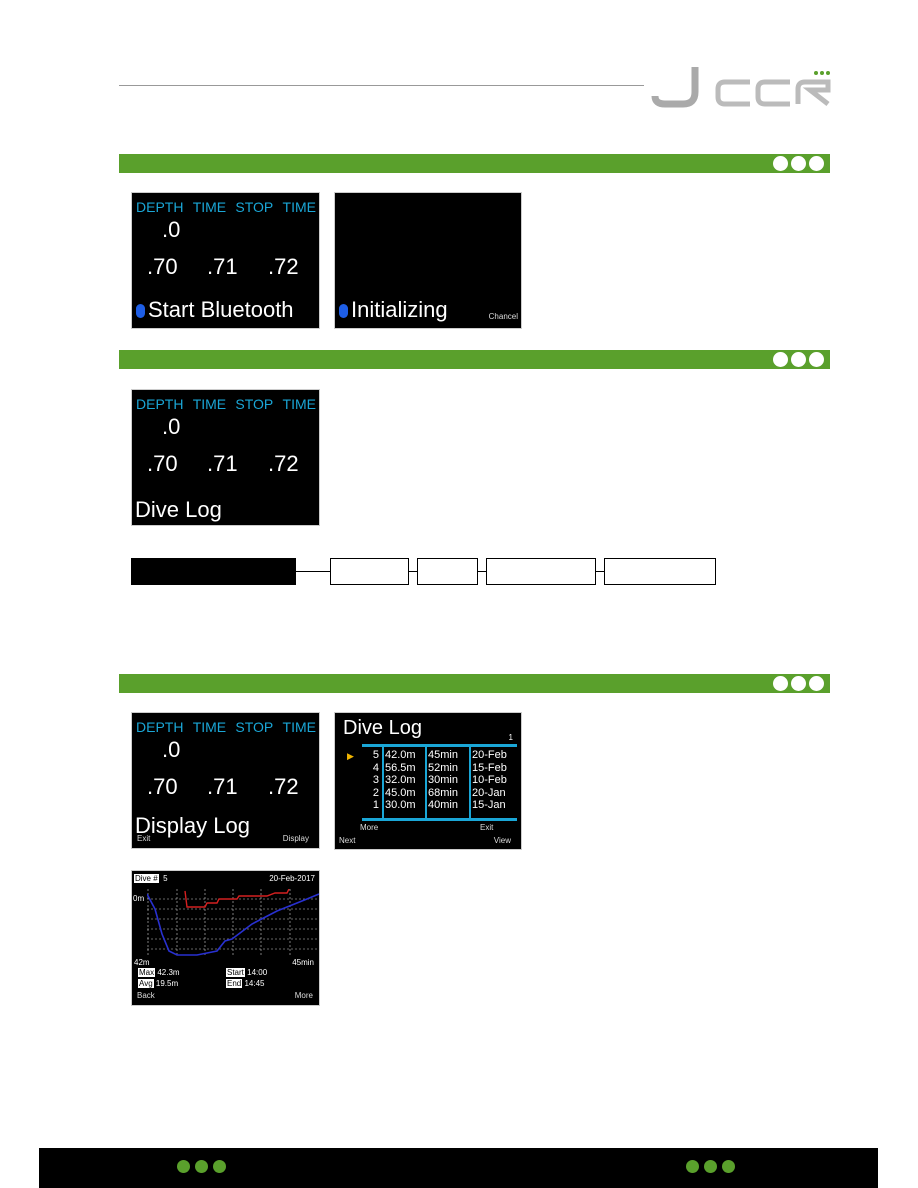 The width and height of the screenshot is (918, 1188). Describe the element at coordinates (257, 972) in the screenshot. I see `start-time: 14:00` at that location.